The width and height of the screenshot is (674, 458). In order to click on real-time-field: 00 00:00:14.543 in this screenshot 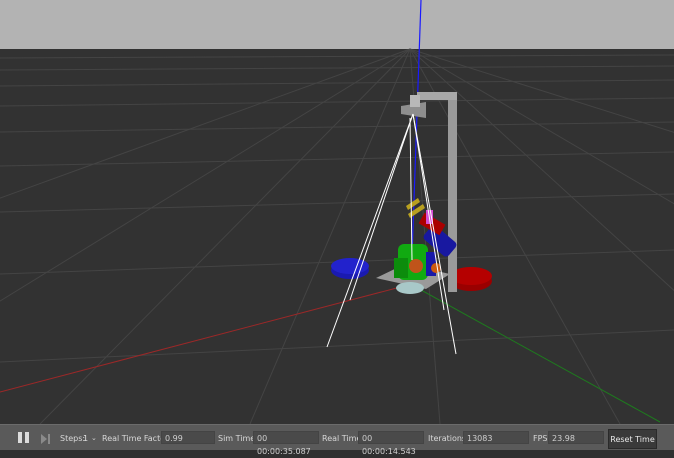, I will do `click(391, 443)`.